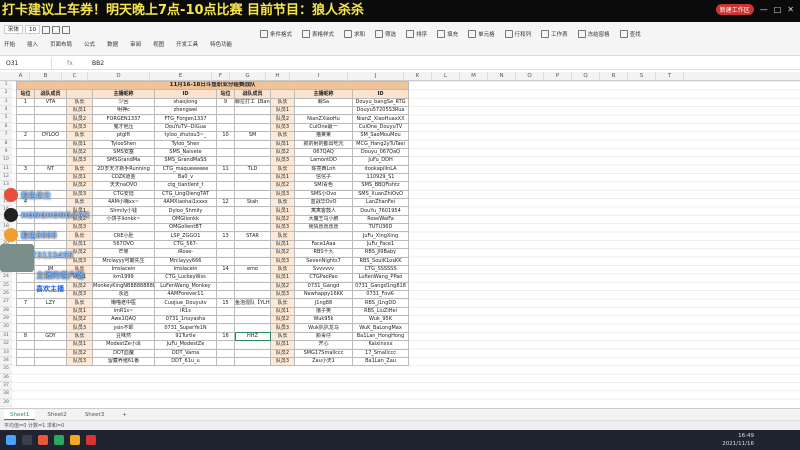 The width and height of the screenshot is (800, 450). What do you see at coordinates (185, 294) in the screenshot?
I see `table-cell: 4AMForever11` at bounding box center [185, 294].